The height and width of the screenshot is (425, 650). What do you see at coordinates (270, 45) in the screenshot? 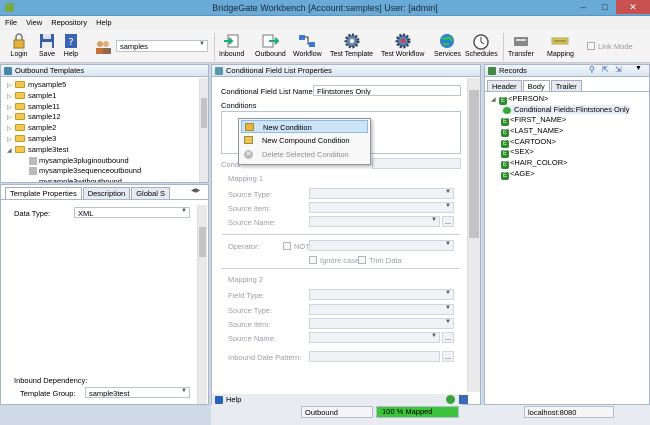
I see `outbound-button: Outbound` at bounding box center [270, 45].